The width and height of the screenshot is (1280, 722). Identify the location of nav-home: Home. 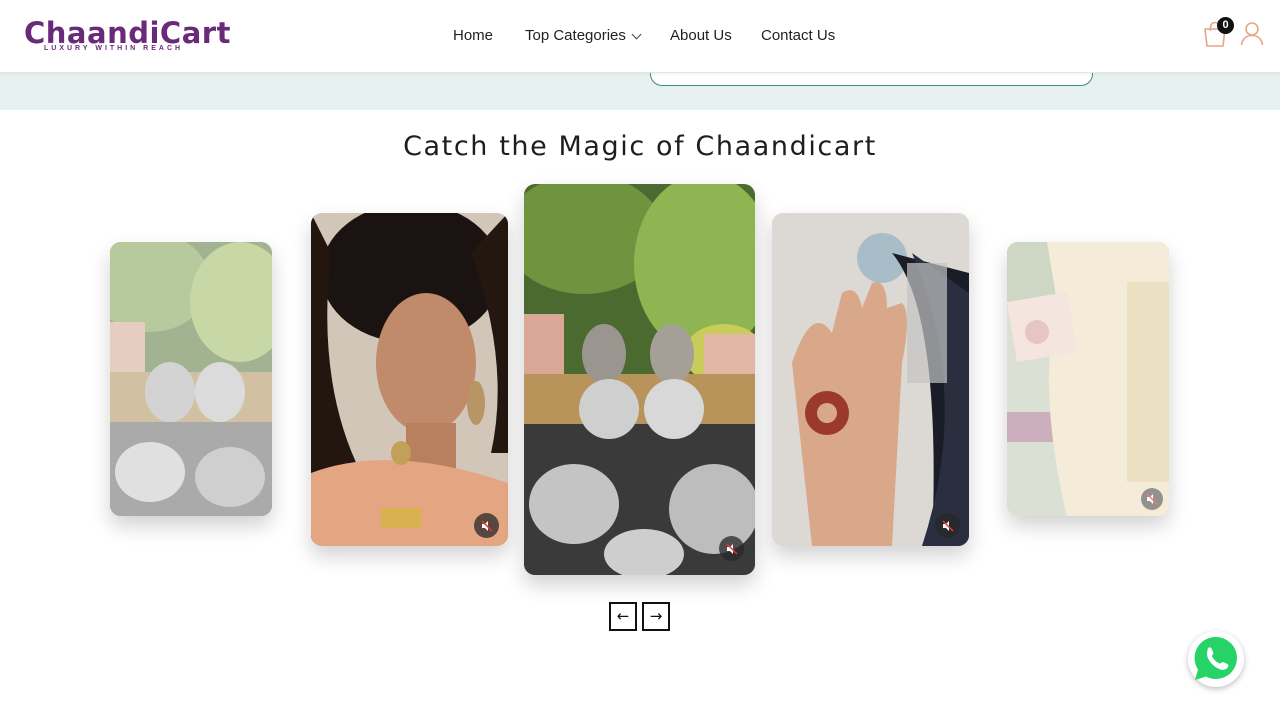
(473, 36).